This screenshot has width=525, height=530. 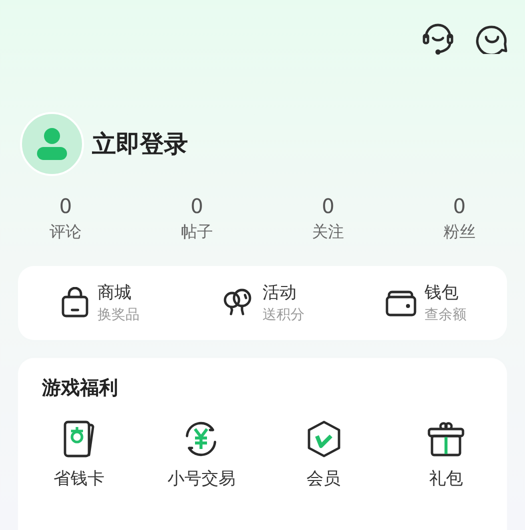 I want to click on stat-label: 帖子, so click(x=196, y=232).